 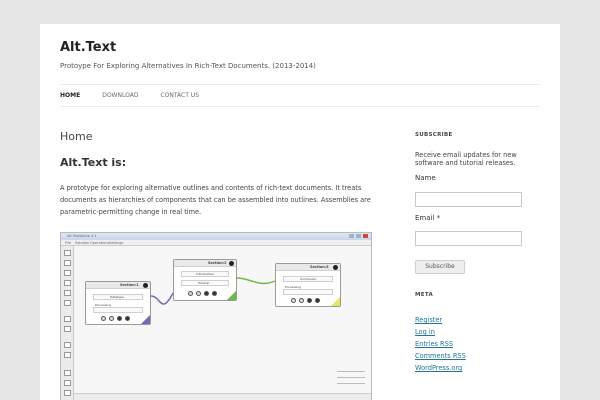 I want to click on nav-divider, so click(x=300, y=106).